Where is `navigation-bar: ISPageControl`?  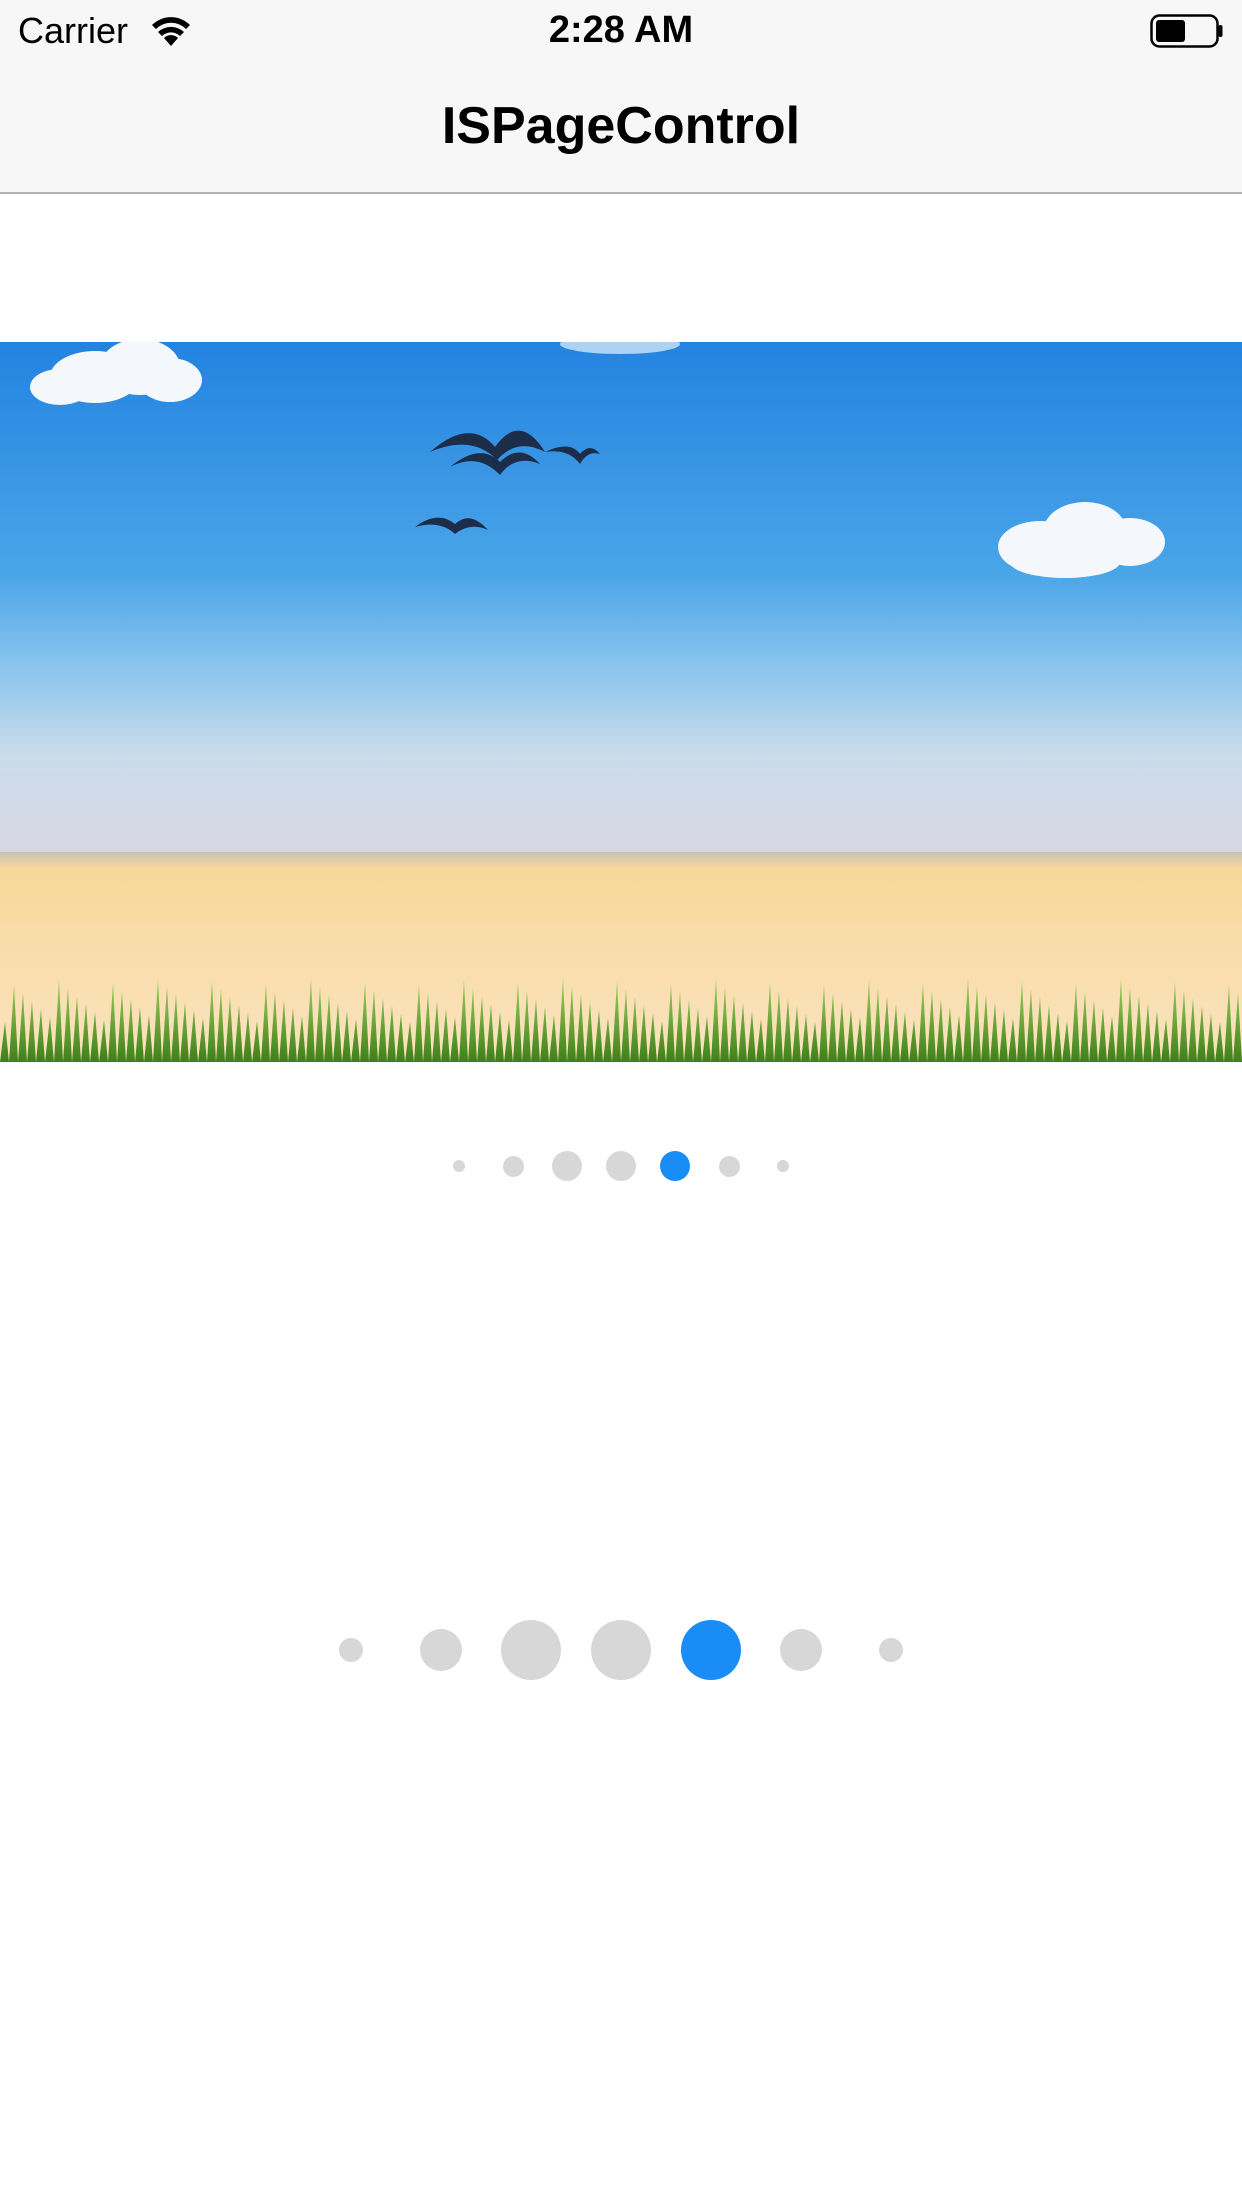 navigation-bar: ISPageControl is located at coordinates (621, 127).